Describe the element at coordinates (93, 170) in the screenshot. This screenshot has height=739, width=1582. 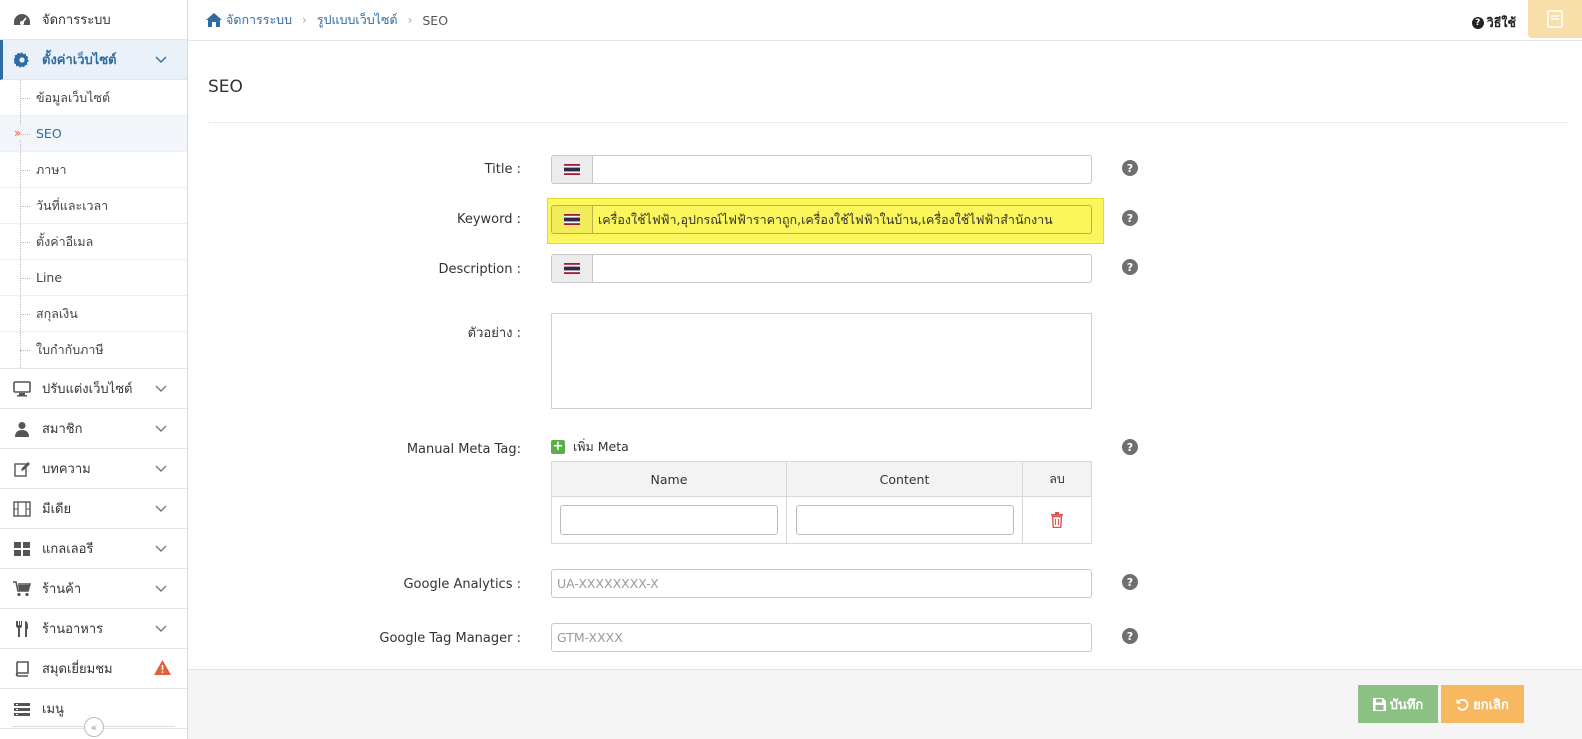
I see `submenu-item-language: ภาษา` at that location.